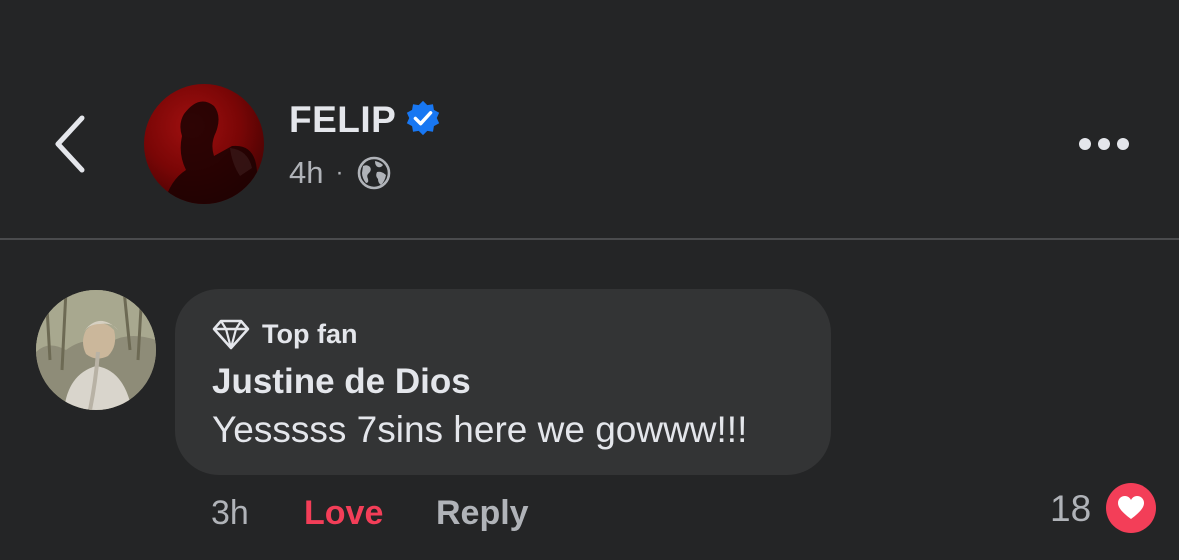  What do you see at coordinates (423, 118) in the screenshot?
I see `verified-badge-icon` at bounding box center [423, 118].